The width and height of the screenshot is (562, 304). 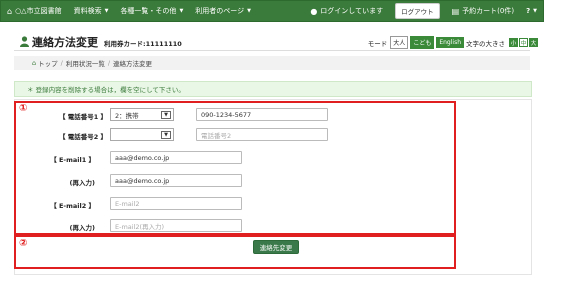 What do you see at coordinates (85, 63) in the screenshot?
I see `breadcrumb-usage-list: 利用状況一覧` at bounding box center [85, 63].